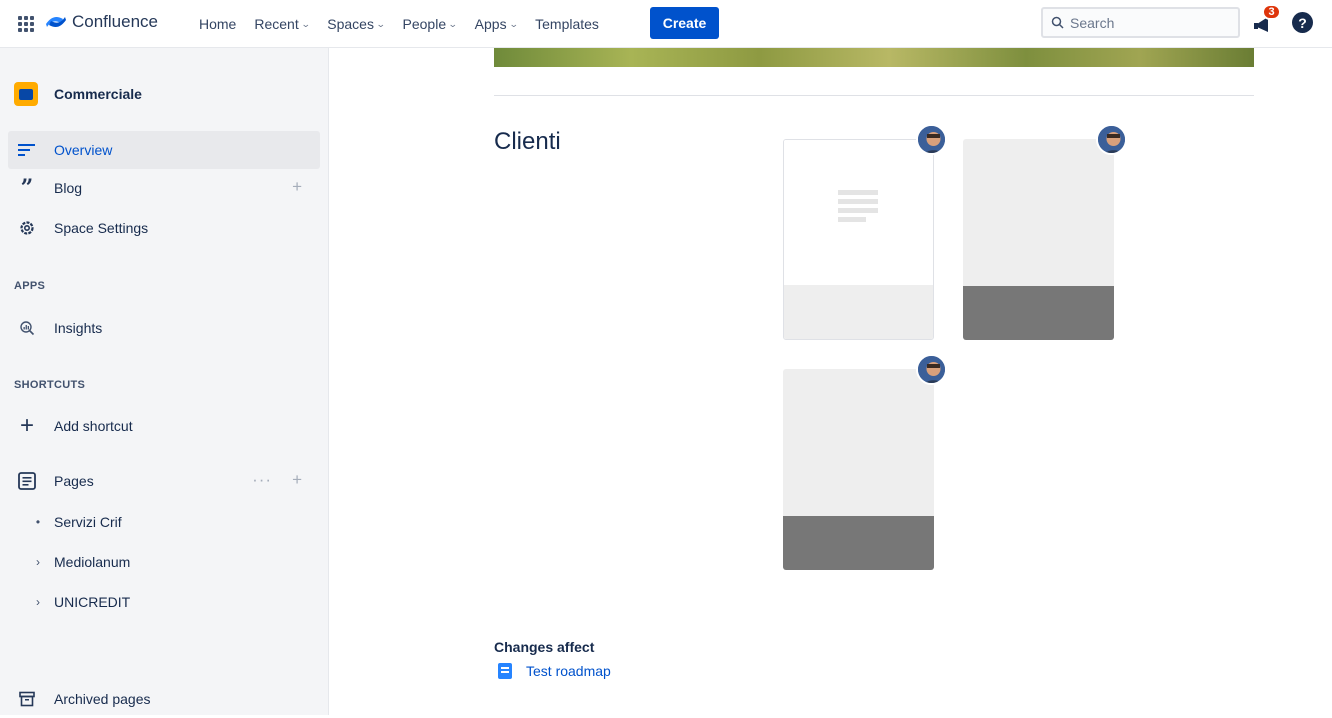 This screenshot has width=1332, height=718. I want to click on notification-badge: 3, so click(1271, 12).